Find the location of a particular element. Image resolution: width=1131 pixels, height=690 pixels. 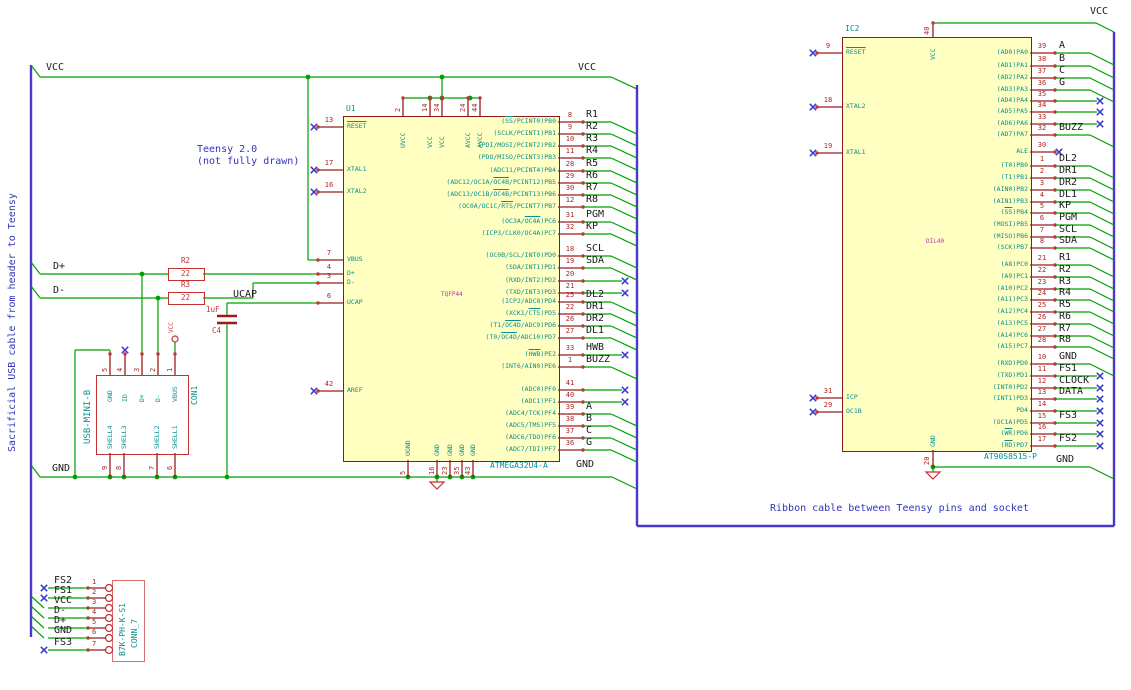

pin-name: (RXD)PD0 is located at coordinates (1012, 363).